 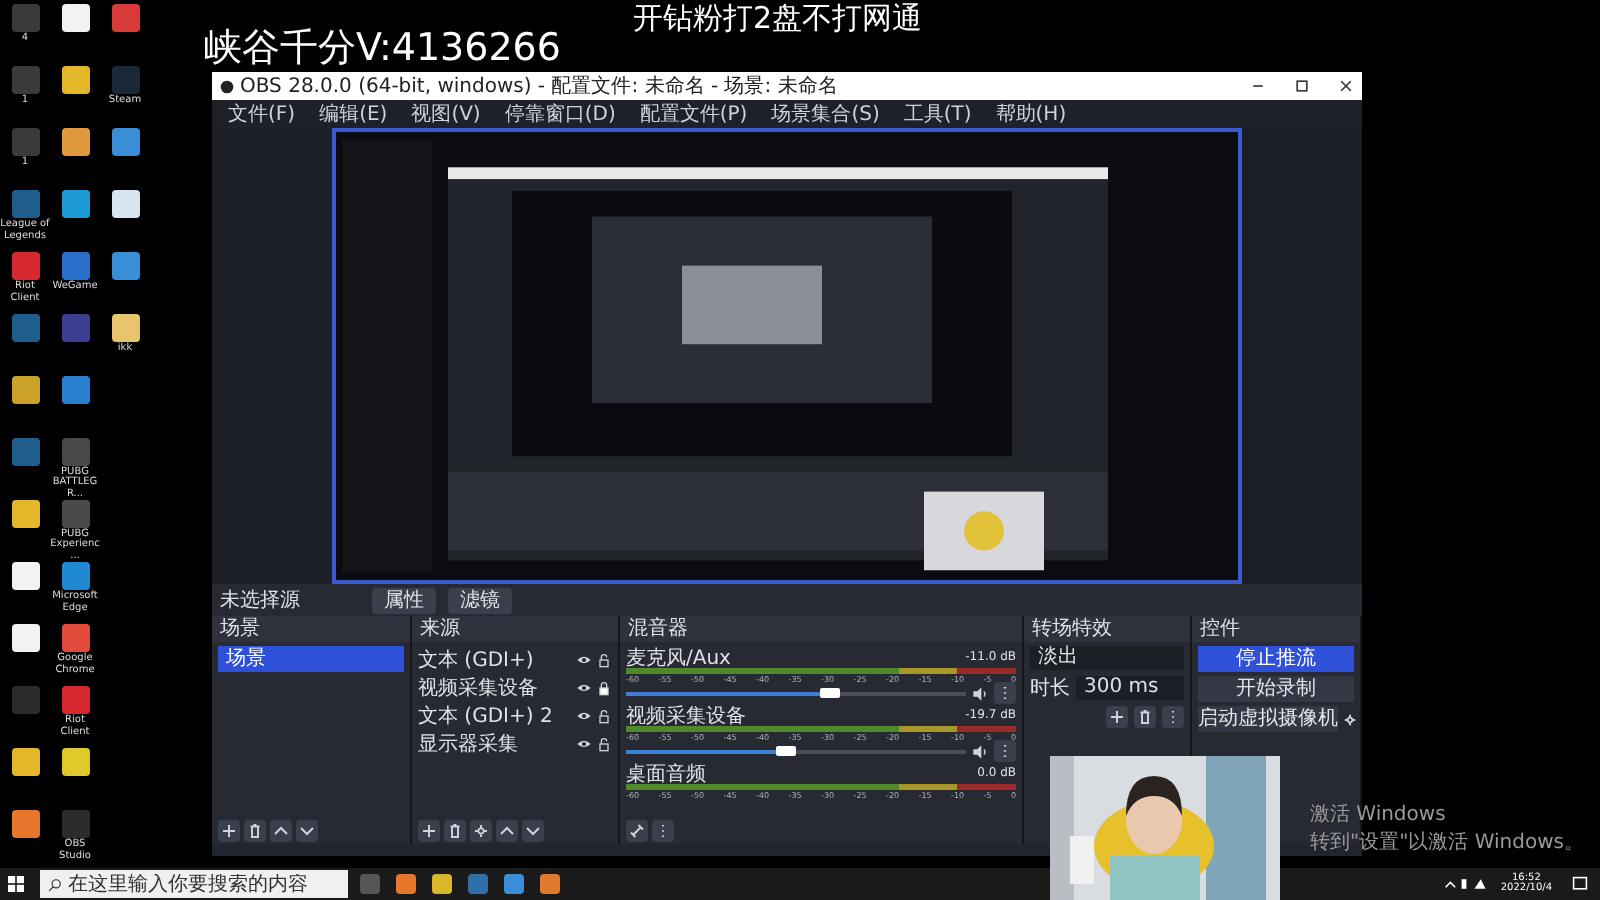 What do you see at coordinates (825, 114) in the screenshot?
I see `menu-item: 场景集合(S)` at bounding box center [825, 114].